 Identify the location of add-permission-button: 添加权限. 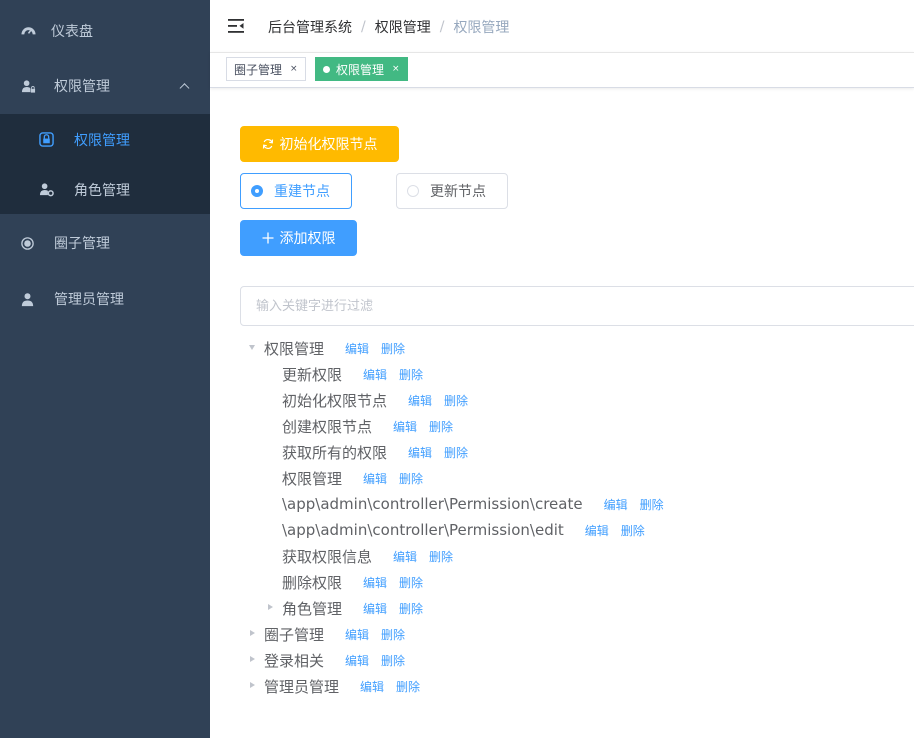
(298, 238).